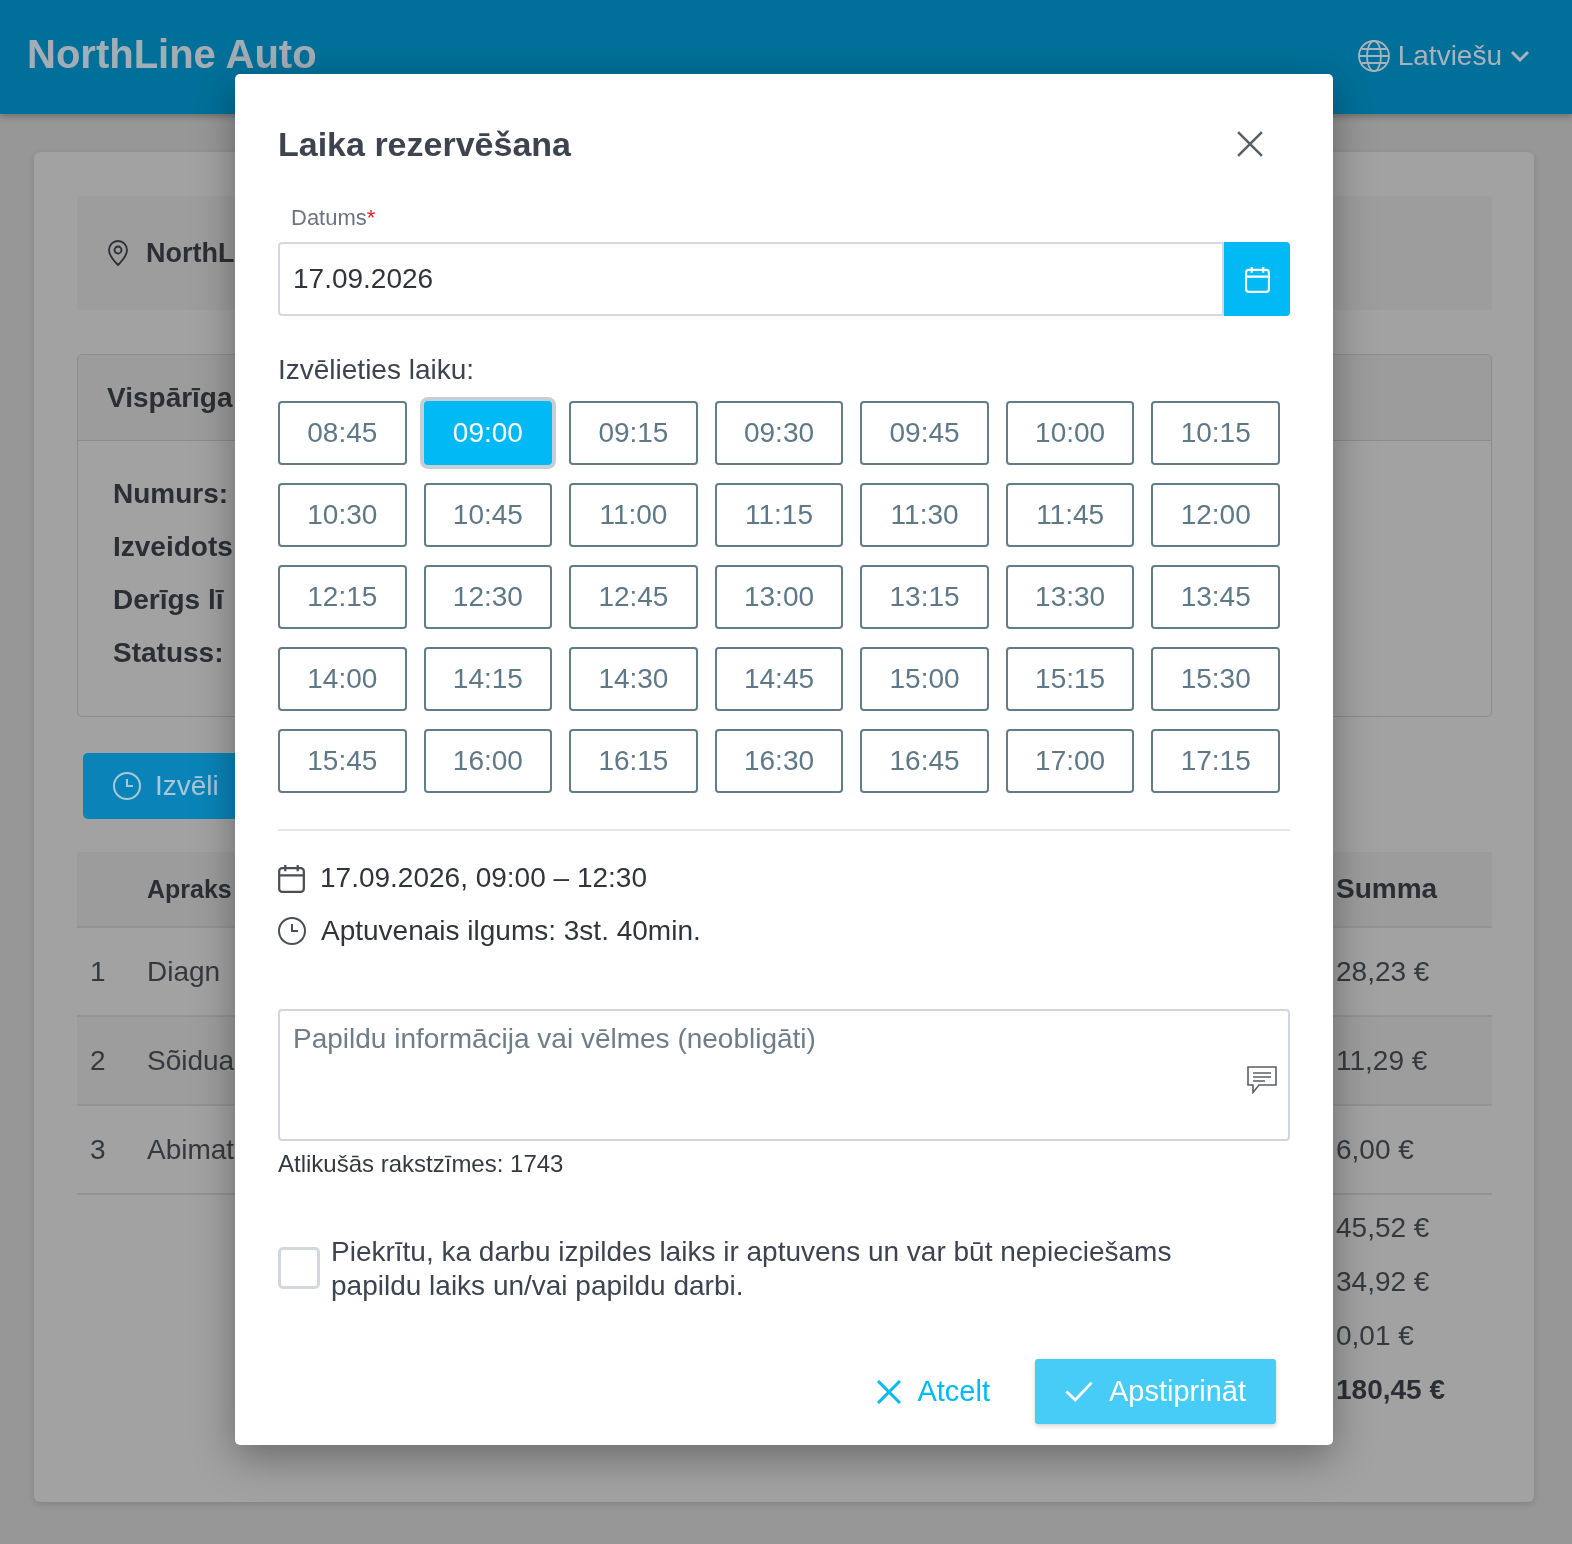  What do you see at coordinates (1215, 597) in the screenshot?
I see `time-slot-button: 13:45` at bounding box center [1215, 597].